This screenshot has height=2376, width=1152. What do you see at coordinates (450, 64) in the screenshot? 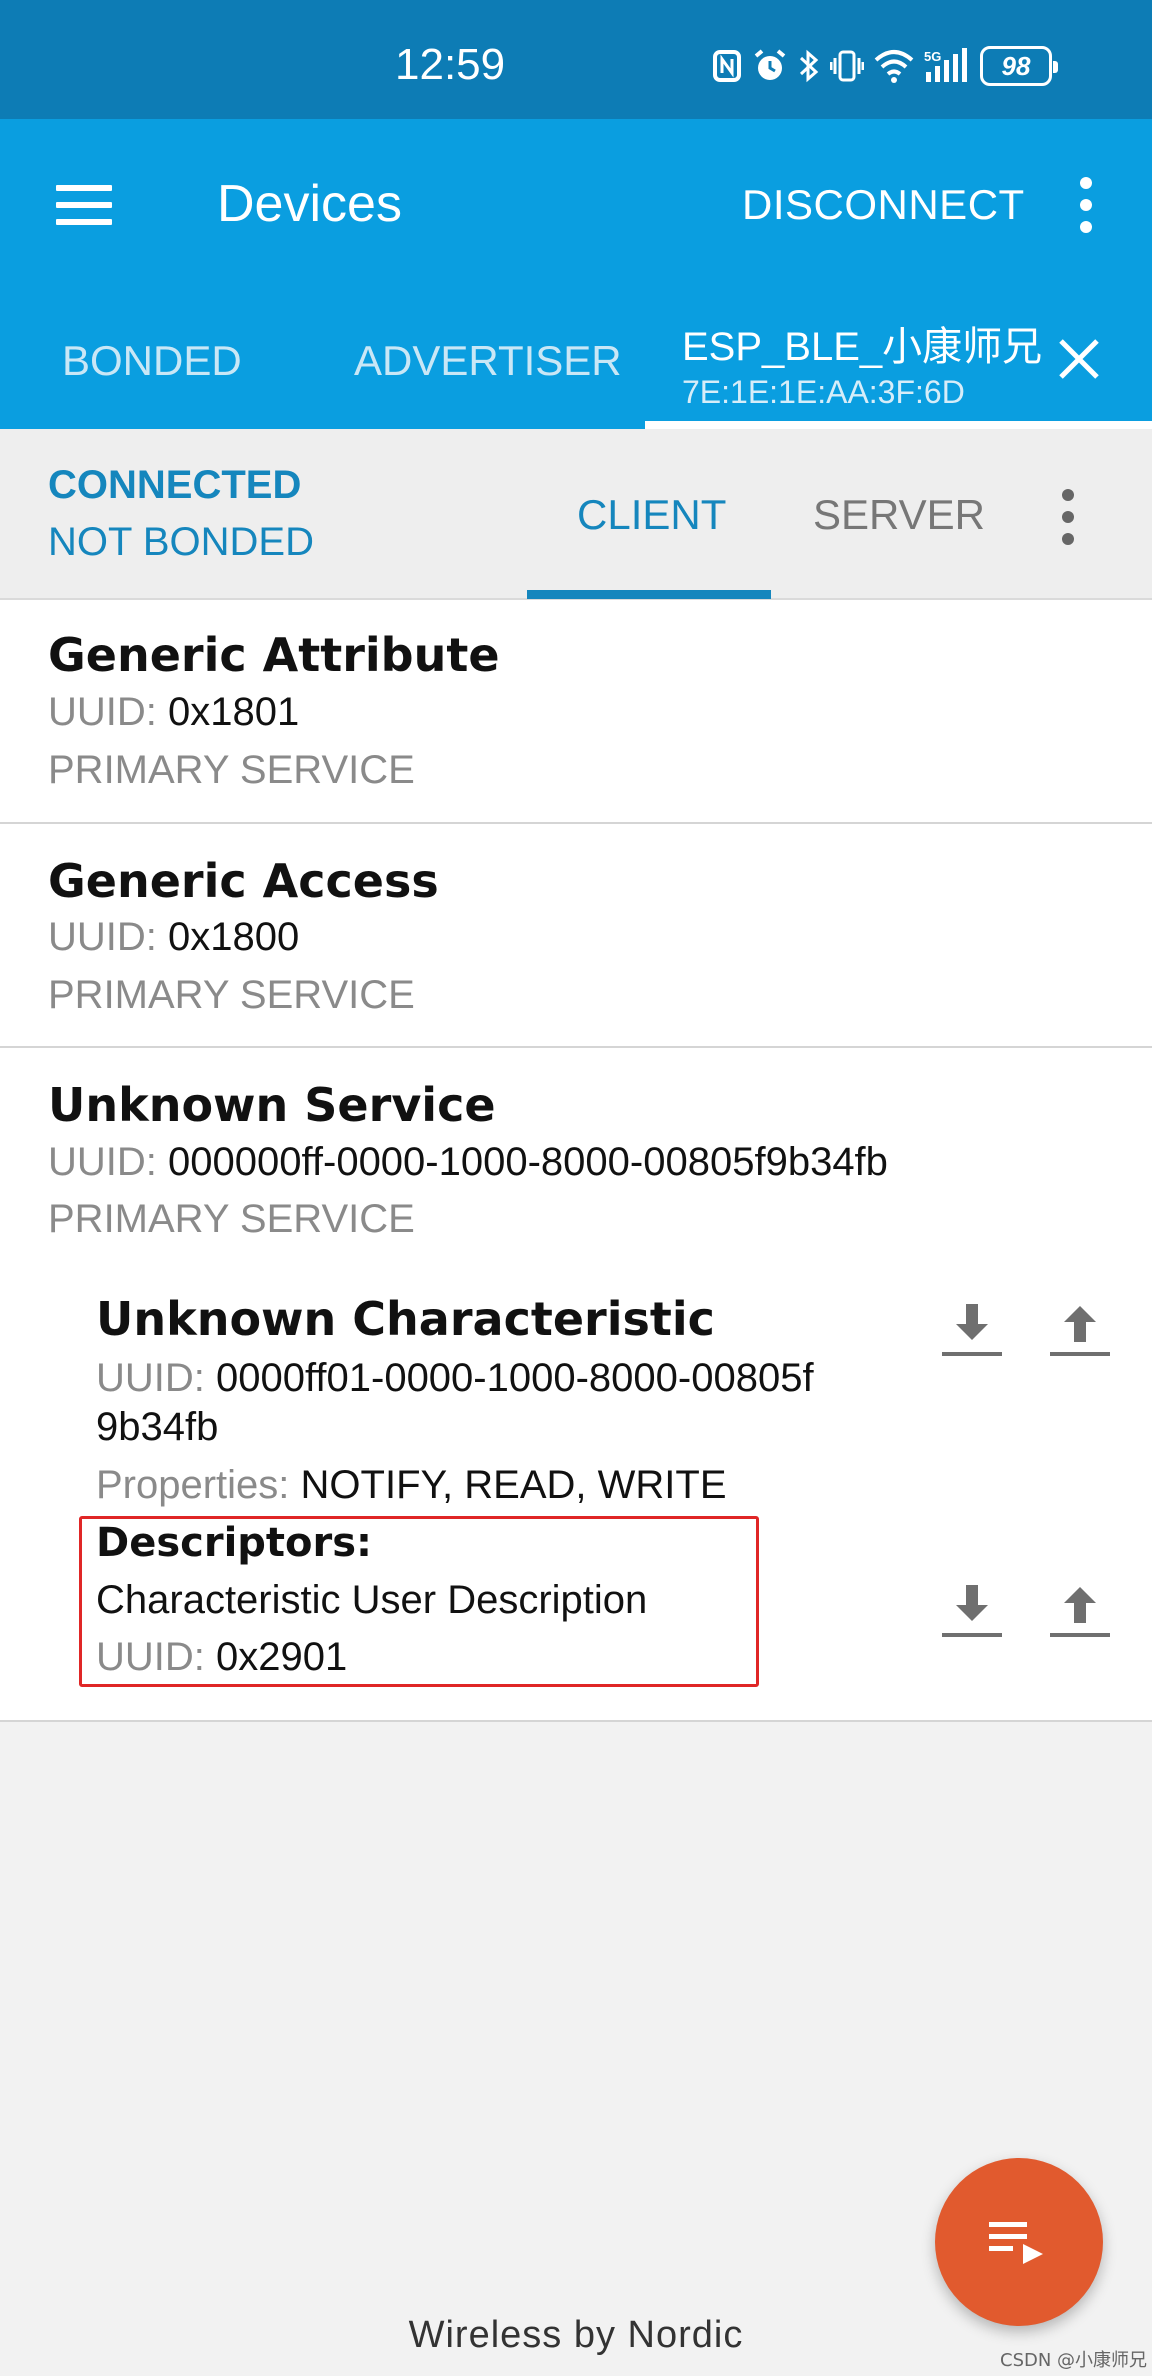
I see `status-time: 12:59` at bounding box center [450, 64].